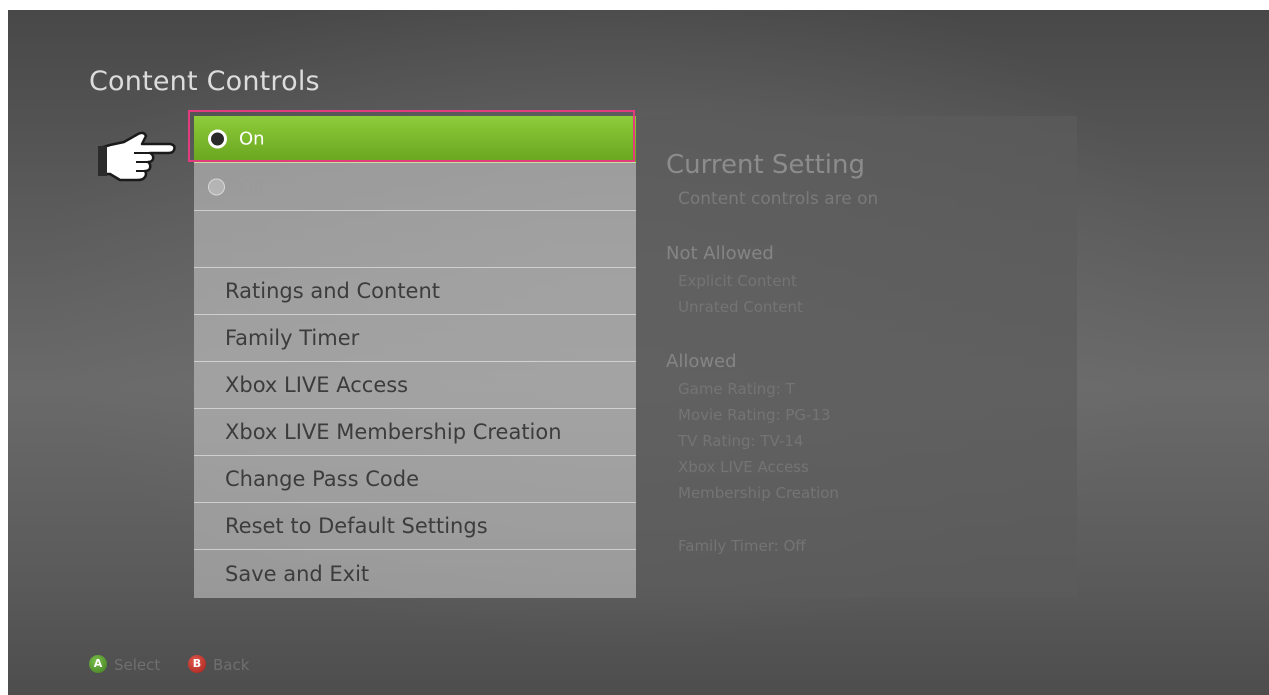  Describe the element at coordinates (701, 361) in the screenshot. I see `allowed-heading: Allowed` at that location.